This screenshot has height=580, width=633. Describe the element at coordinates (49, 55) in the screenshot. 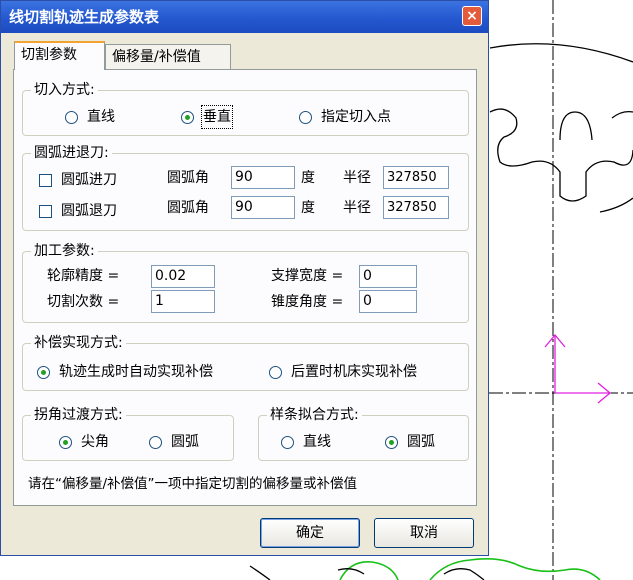

I see `tab-label: 切割参数` at that location.